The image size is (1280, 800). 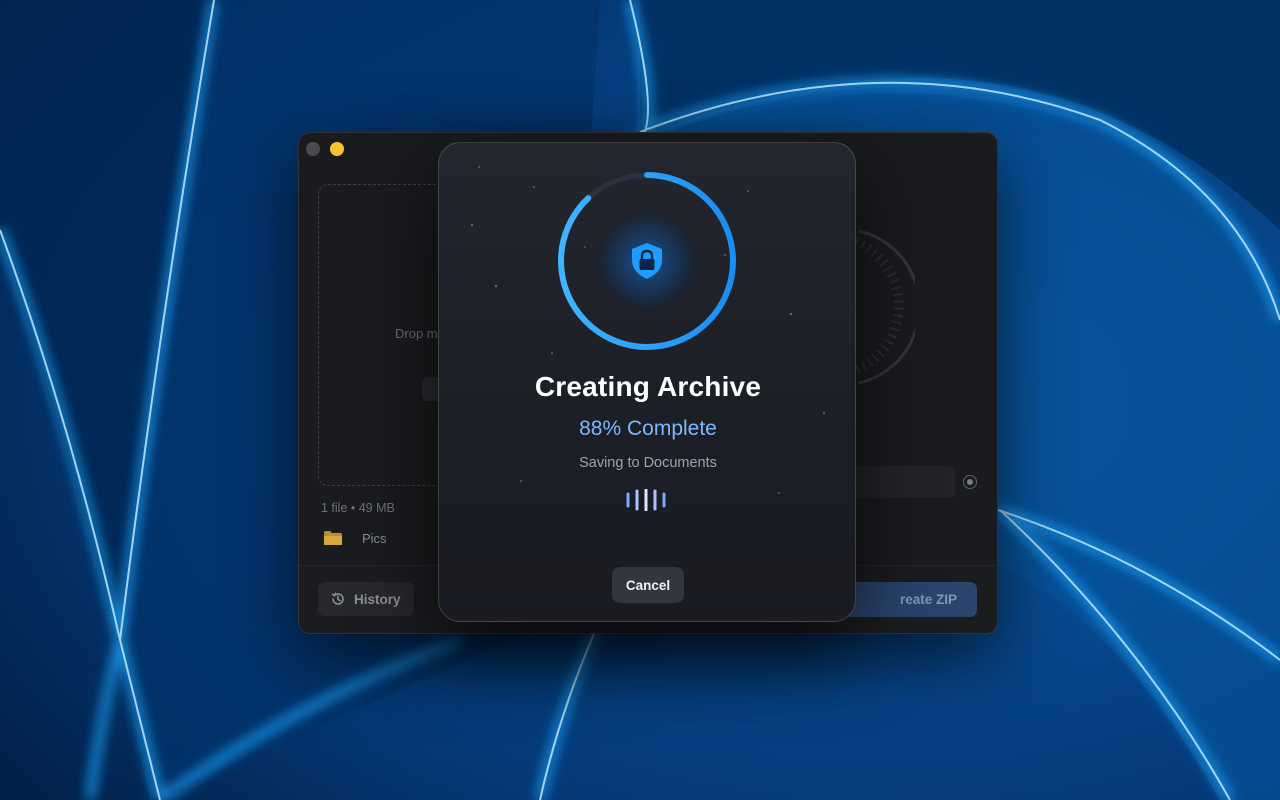 What do you see at coordinates (416, 333) in the screenshot?
I see `drop-zone-text: Drop m` at bounding box center [416, 333].